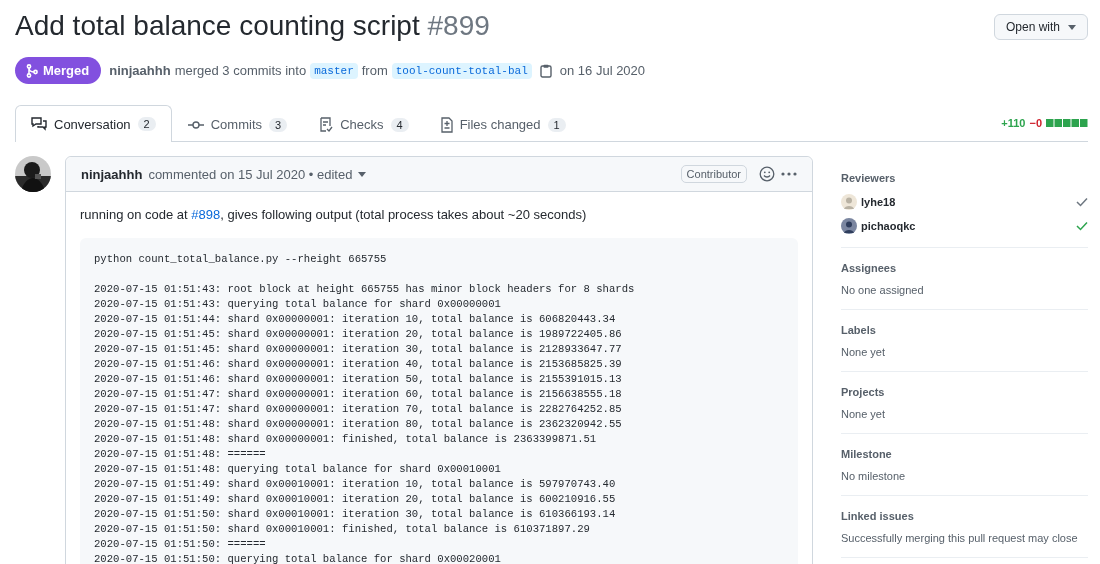  I want to click on reviewer-name: lyhe18, so click(966, 202).